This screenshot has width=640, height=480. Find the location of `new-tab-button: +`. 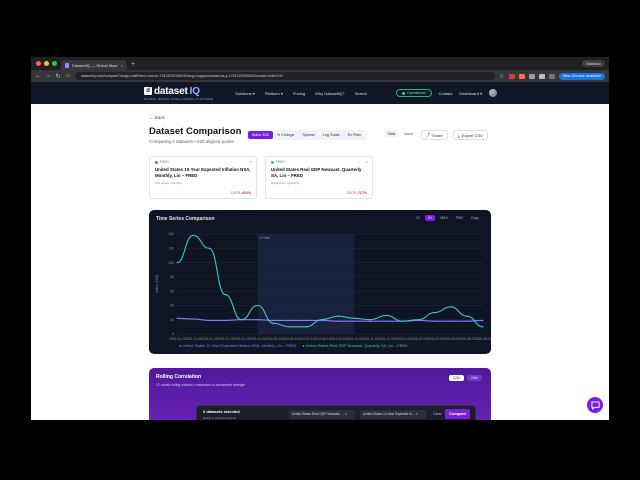

new-tab-button: + is located at coordinates (133, 65).